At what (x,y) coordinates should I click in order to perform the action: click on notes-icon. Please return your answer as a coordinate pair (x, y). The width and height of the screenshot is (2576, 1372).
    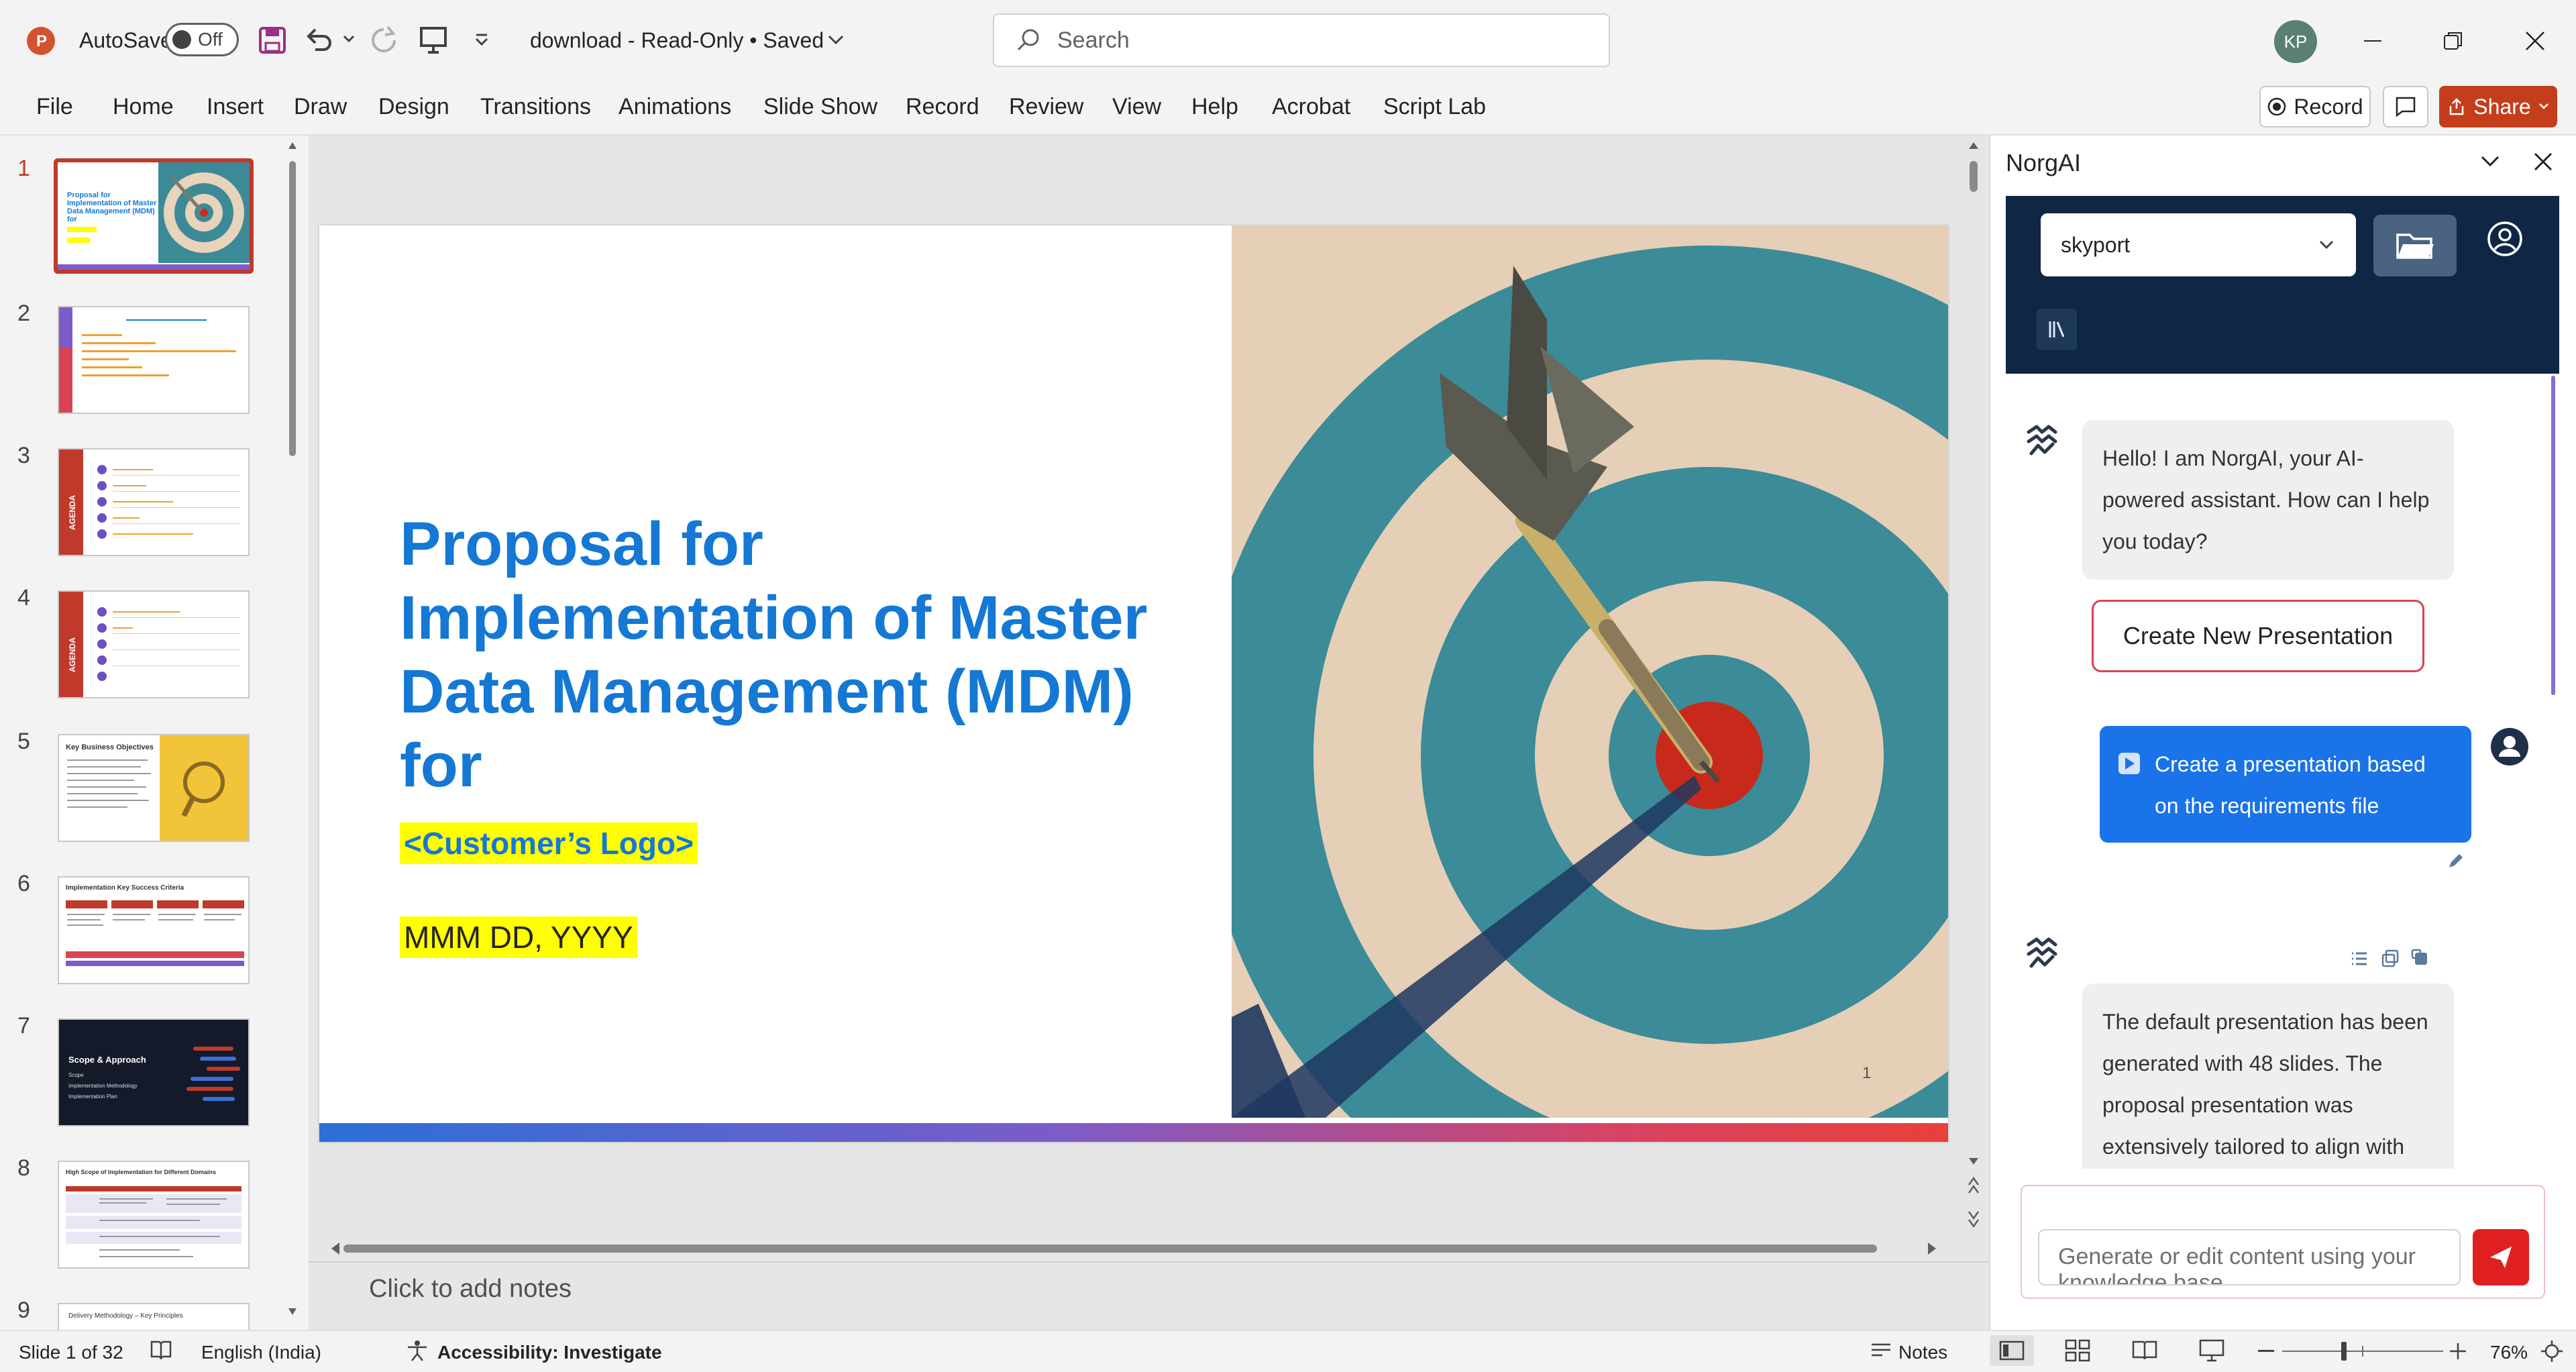
    Looking at the image, I should click on (1881, 1350).